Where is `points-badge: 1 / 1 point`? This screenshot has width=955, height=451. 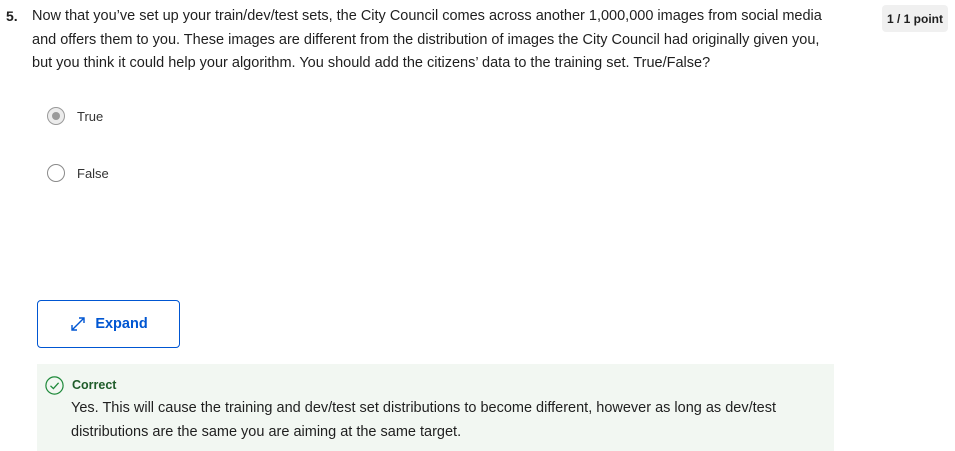 points-badge: 1 / 1 point is located at coordinates (915, 18).